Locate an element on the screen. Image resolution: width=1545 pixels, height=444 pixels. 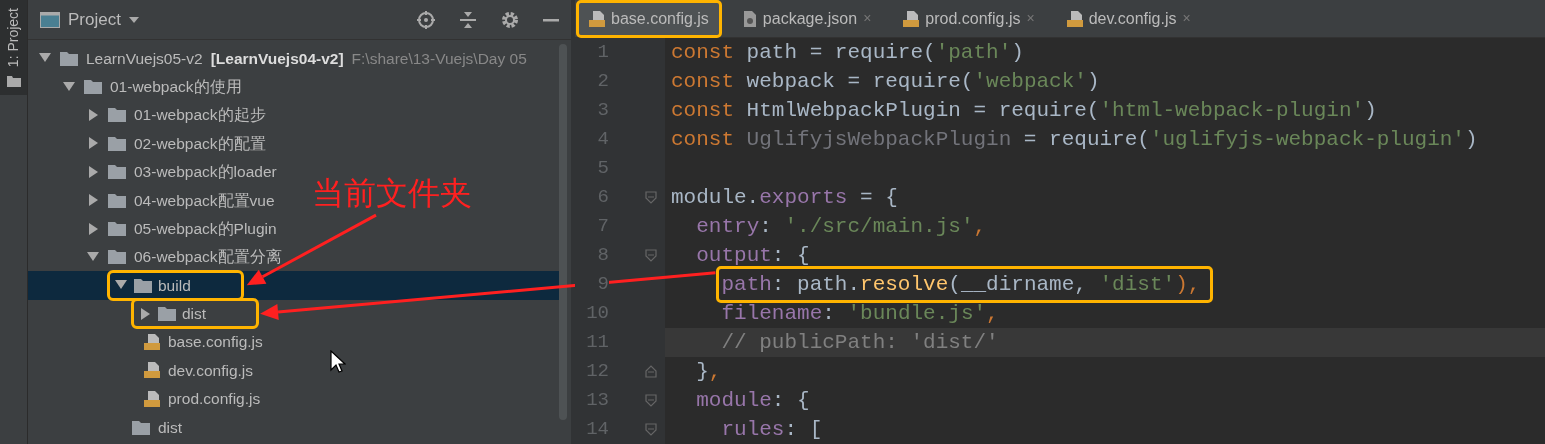
tree-item: prod.config.js is located at coordinates (144, 399).